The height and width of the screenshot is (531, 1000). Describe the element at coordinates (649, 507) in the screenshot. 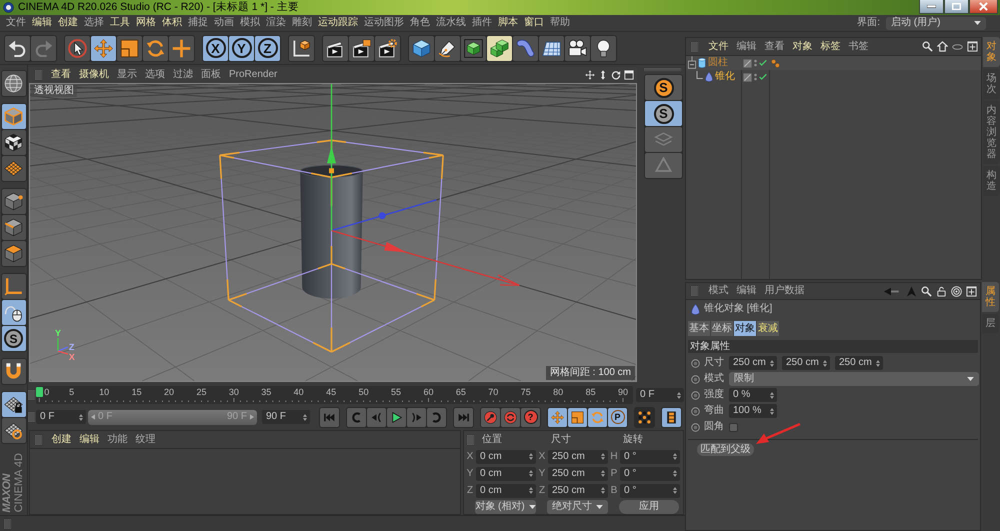

I see `apply-button: 应用` at that location.